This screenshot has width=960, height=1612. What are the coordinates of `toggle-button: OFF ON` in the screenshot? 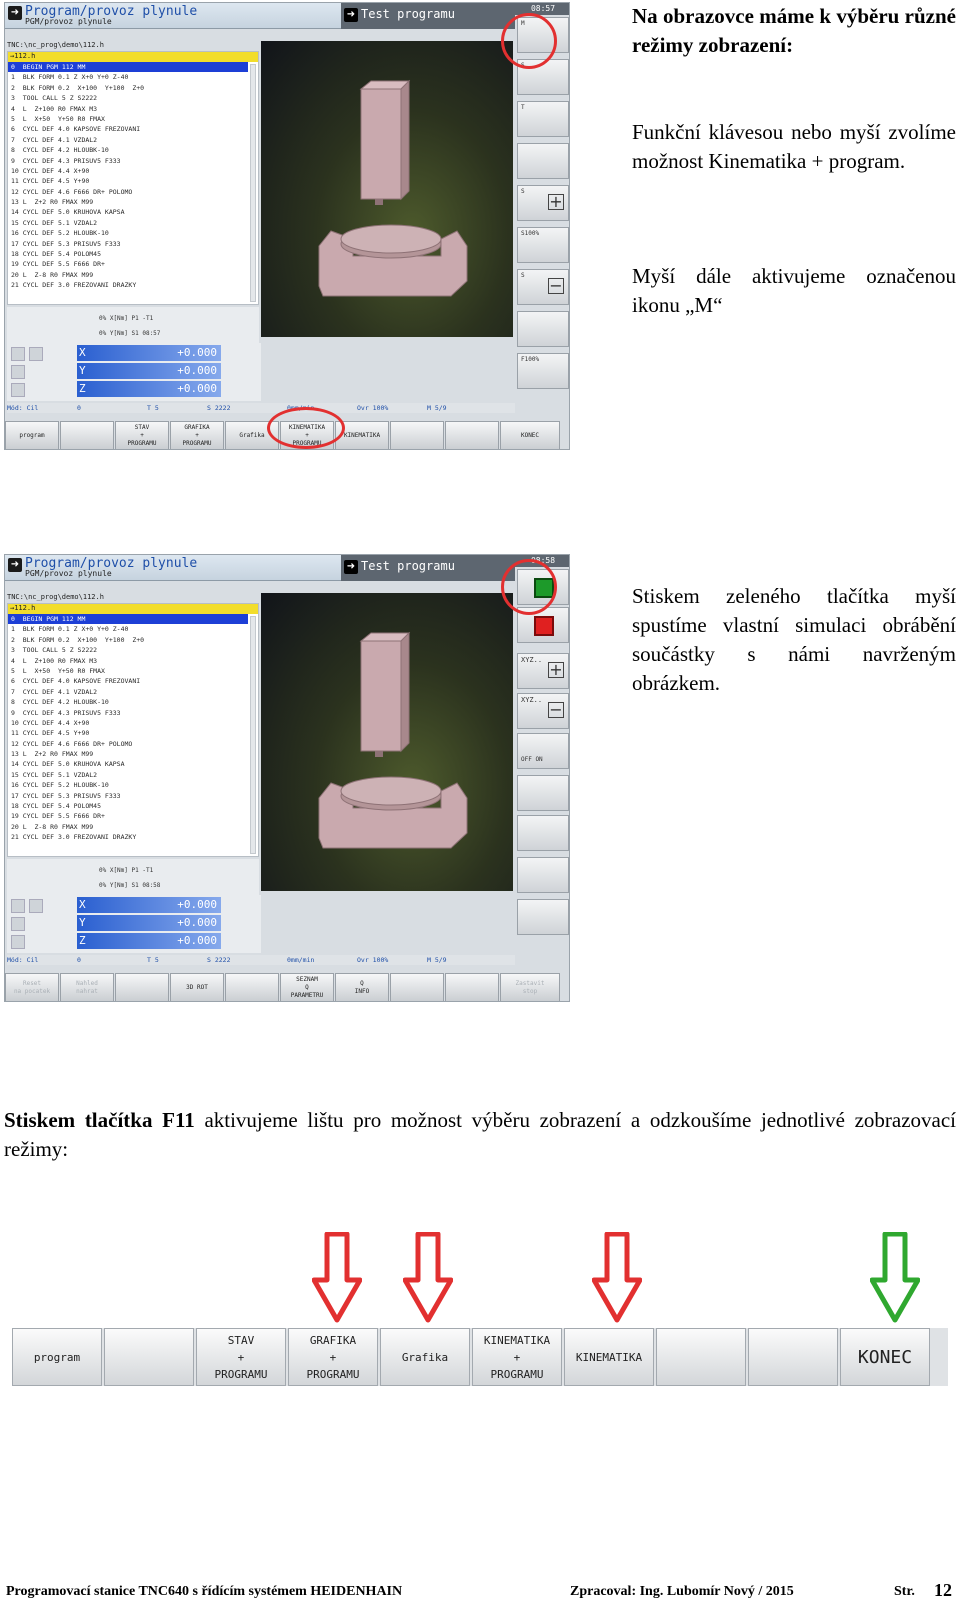 It's located at (543, 751).